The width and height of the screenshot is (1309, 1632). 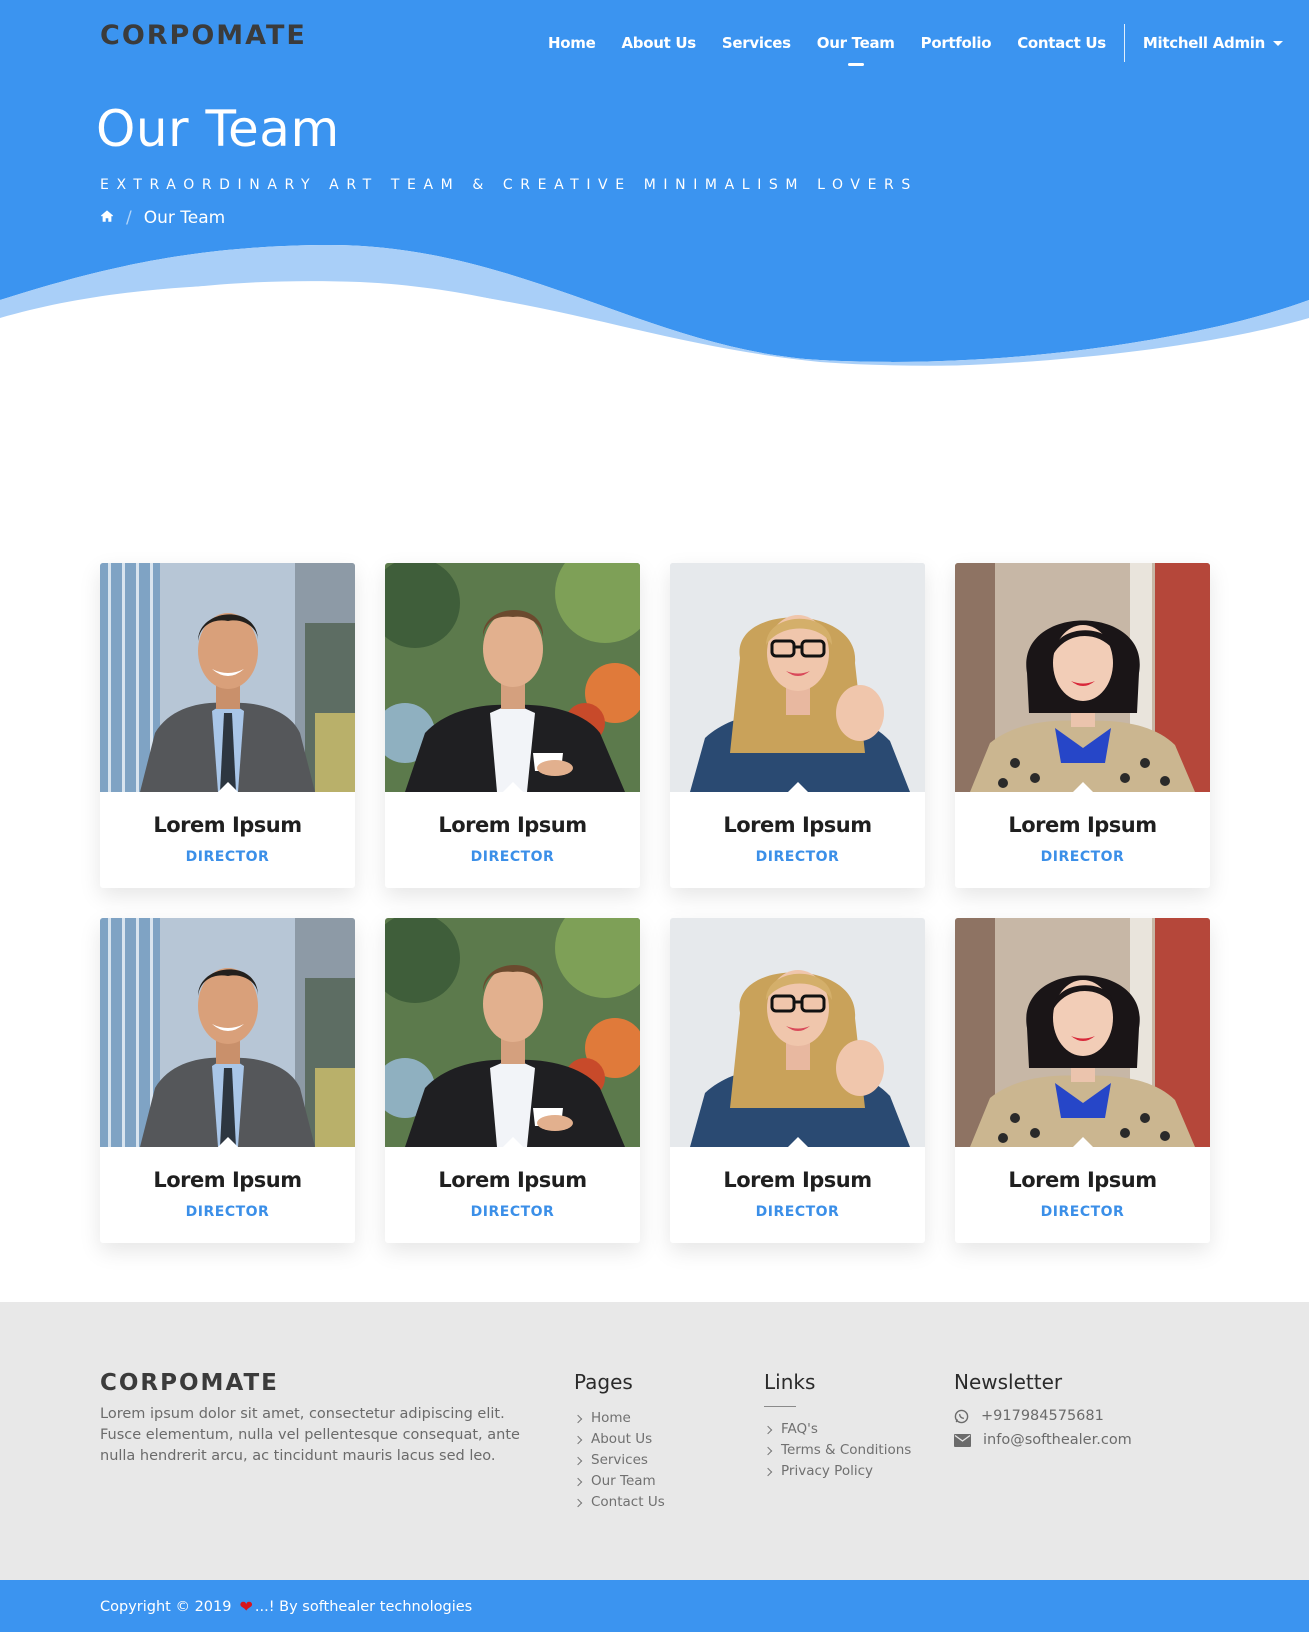 I want to click on footer-link-our-team: Our Team, so click(x=619, y=1481).